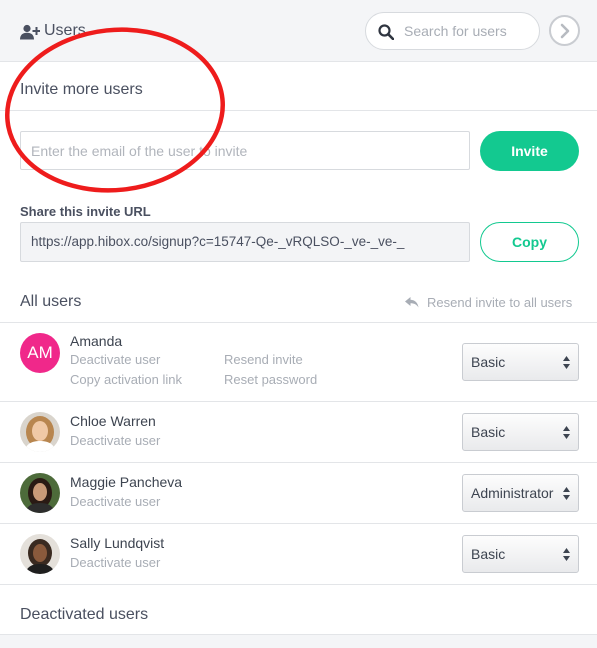 The height and width of the screenshot is (648, 597). I want to click on share-url-label: Share this invite URL, so click(85, 211).